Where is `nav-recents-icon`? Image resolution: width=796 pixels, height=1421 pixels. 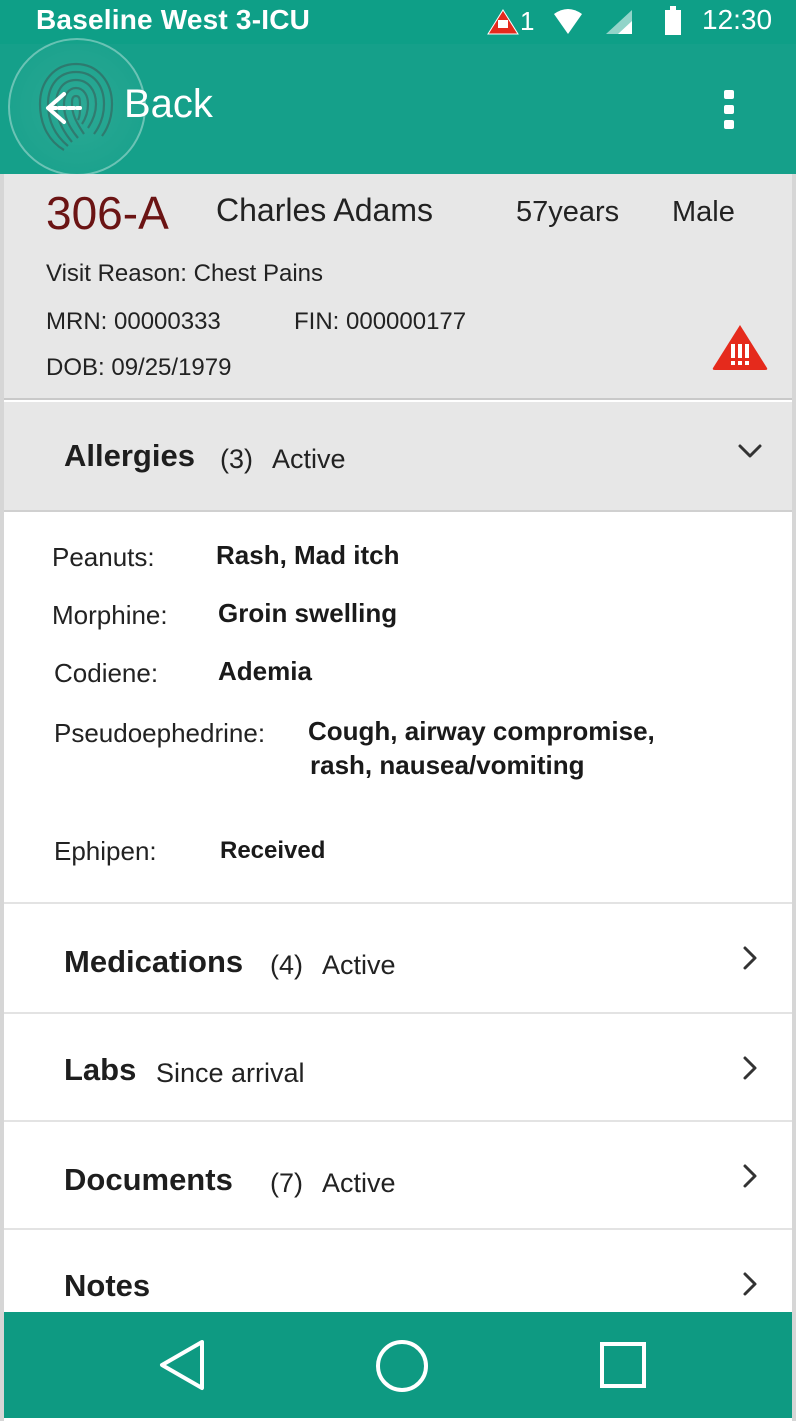 nav-recents-icon is located at coordinates (623, 1365).